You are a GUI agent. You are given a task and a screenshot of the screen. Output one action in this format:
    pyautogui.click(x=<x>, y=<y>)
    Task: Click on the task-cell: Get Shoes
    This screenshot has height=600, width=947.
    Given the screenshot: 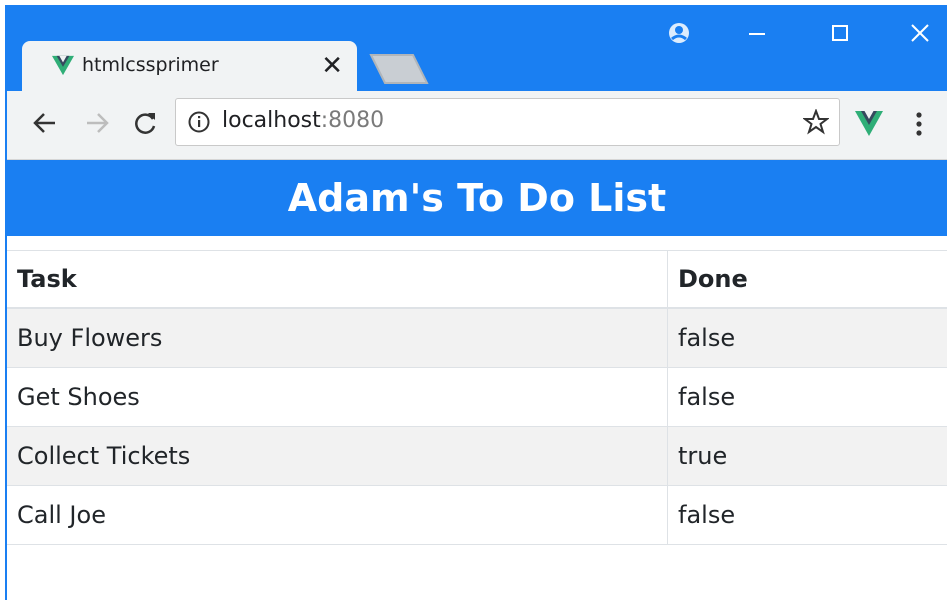 What is the action you would take?
    pyautogui.click(x=337, y=397)
    